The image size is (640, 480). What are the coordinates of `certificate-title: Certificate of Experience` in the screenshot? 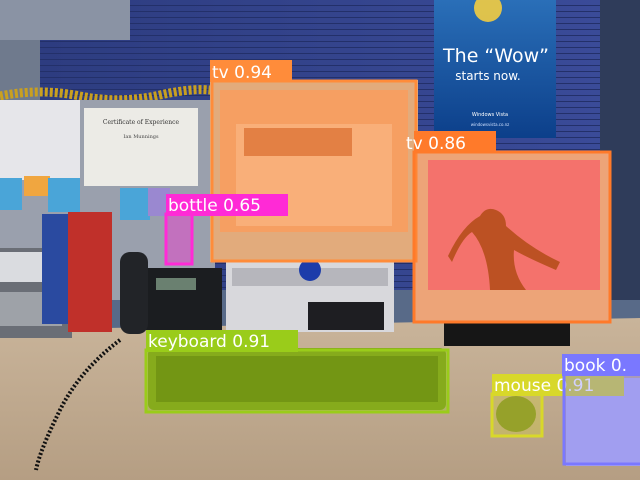 It's located at (141, 122).